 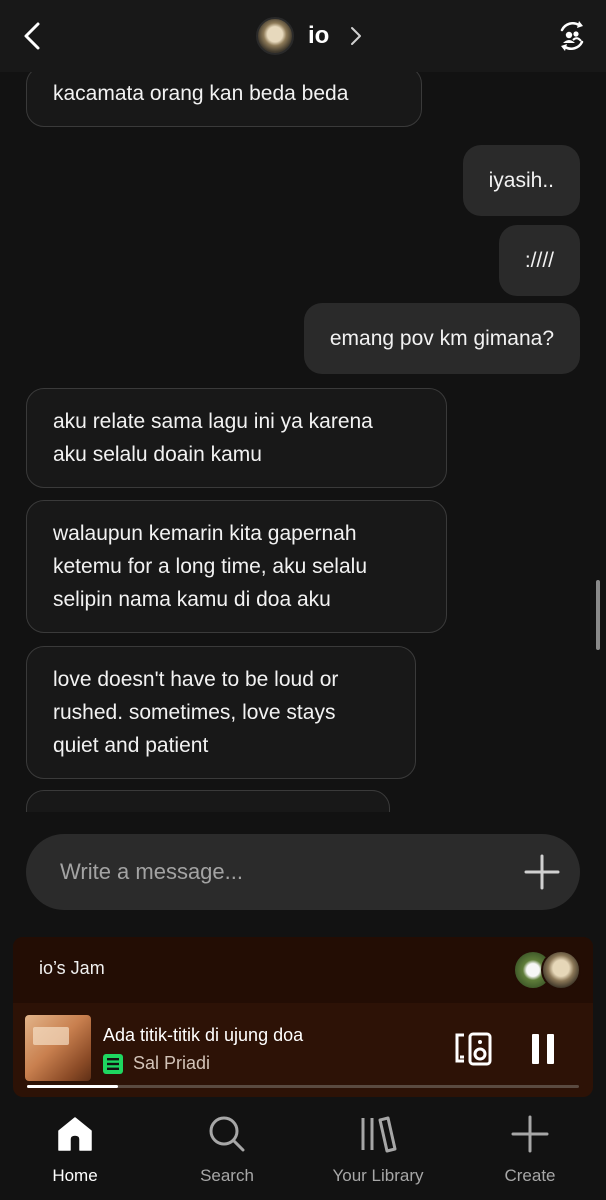 I want to click on chevron-left-icon, so click(x=32, y=36).